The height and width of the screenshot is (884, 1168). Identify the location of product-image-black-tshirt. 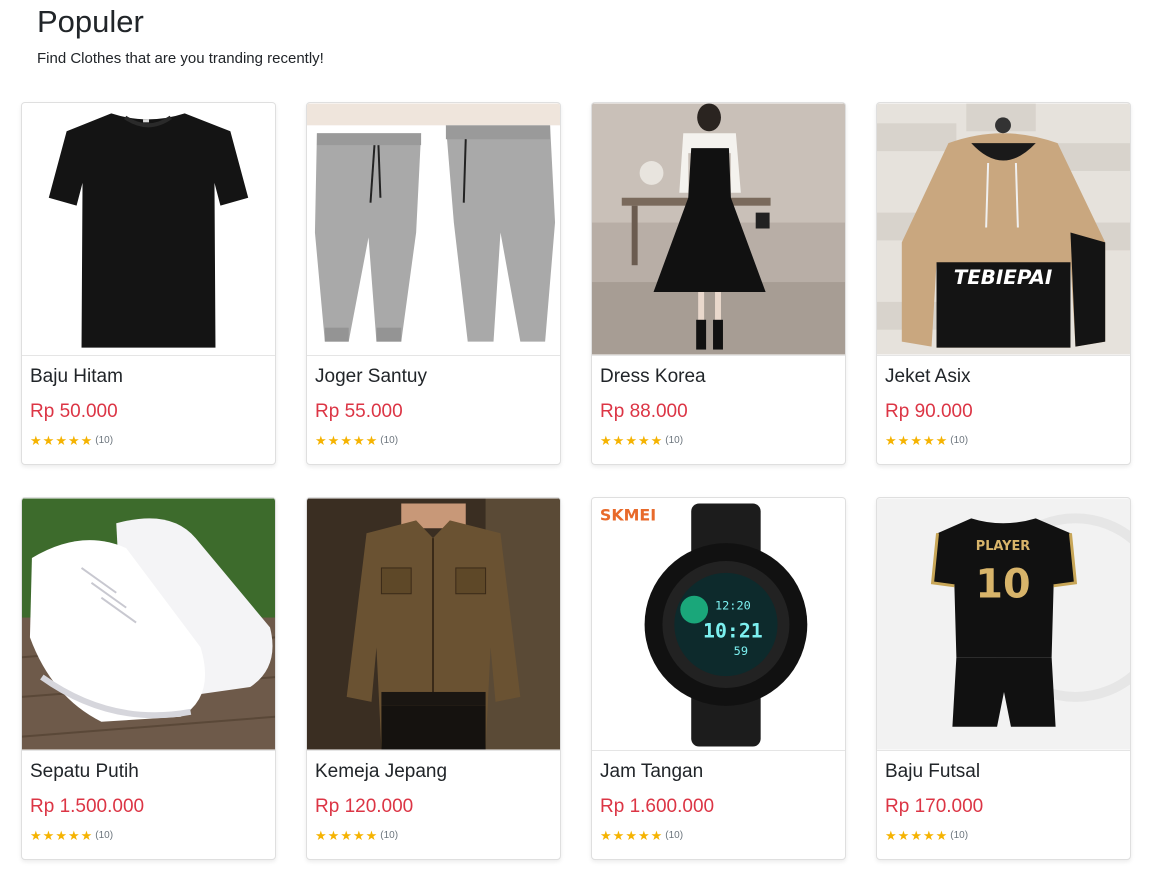
(148, 229).